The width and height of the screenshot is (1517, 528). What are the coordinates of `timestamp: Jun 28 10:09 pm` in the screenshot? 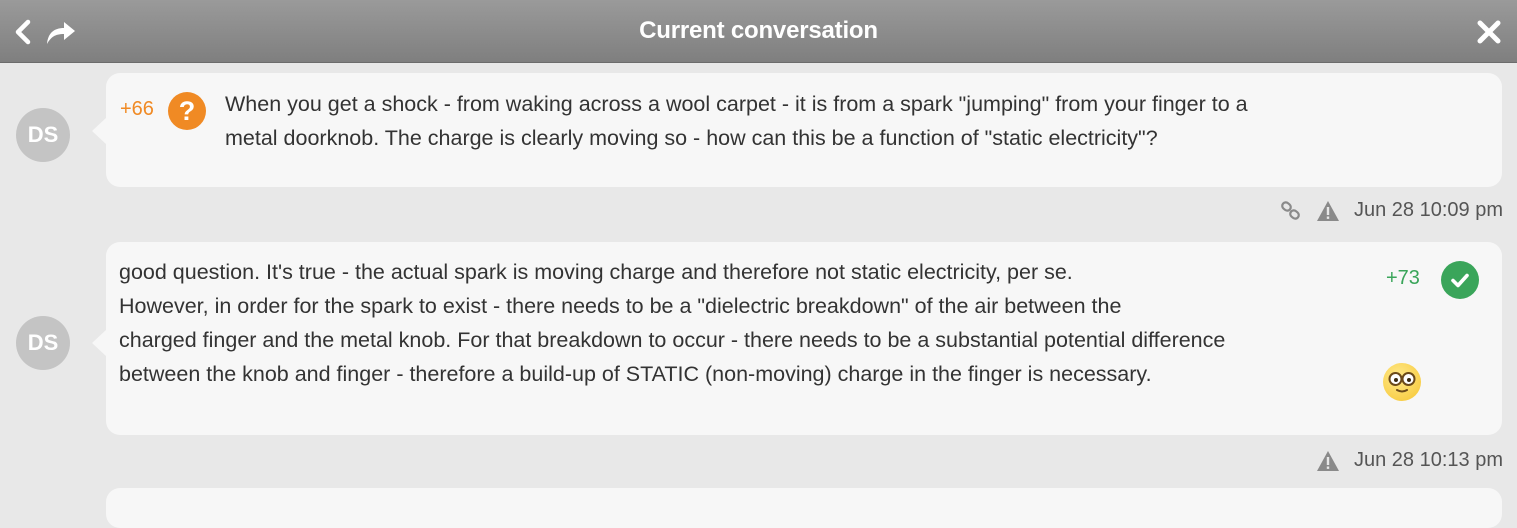 It's located at (1428, 210).